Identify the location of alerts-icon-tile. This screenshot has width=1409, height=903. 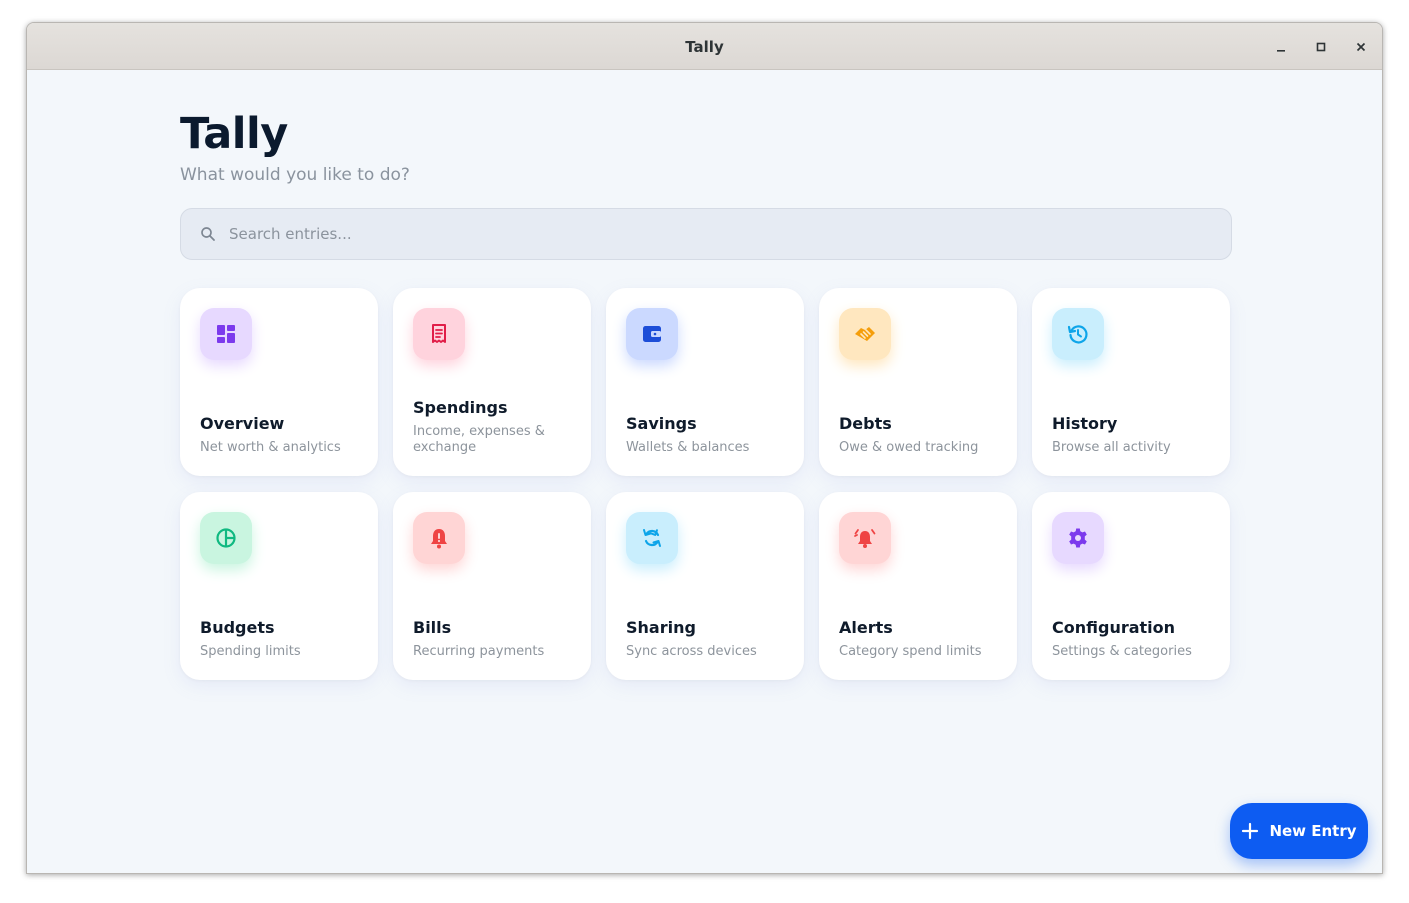
(865, 538).